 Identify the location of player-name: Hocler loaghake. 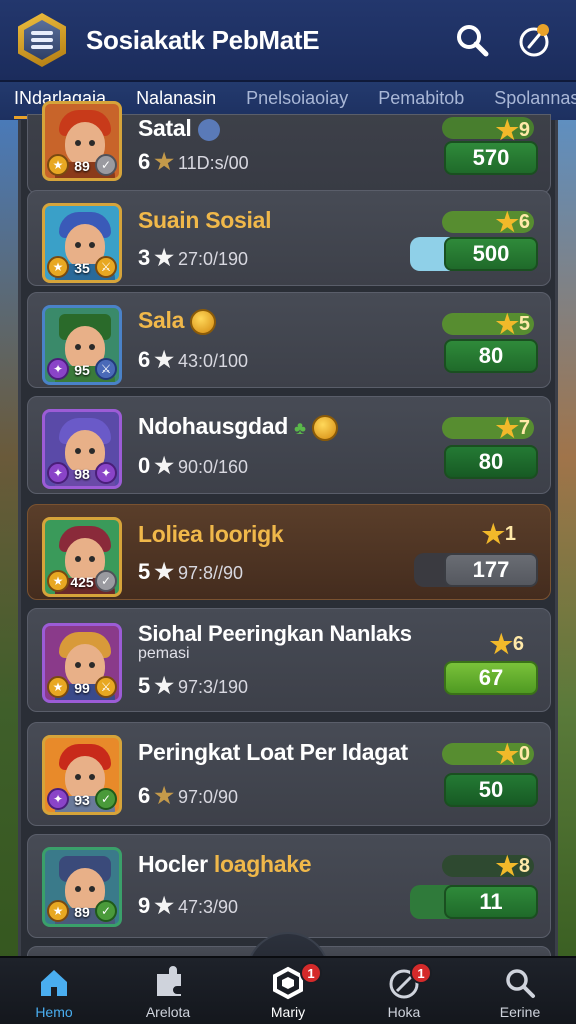
(225, 864).